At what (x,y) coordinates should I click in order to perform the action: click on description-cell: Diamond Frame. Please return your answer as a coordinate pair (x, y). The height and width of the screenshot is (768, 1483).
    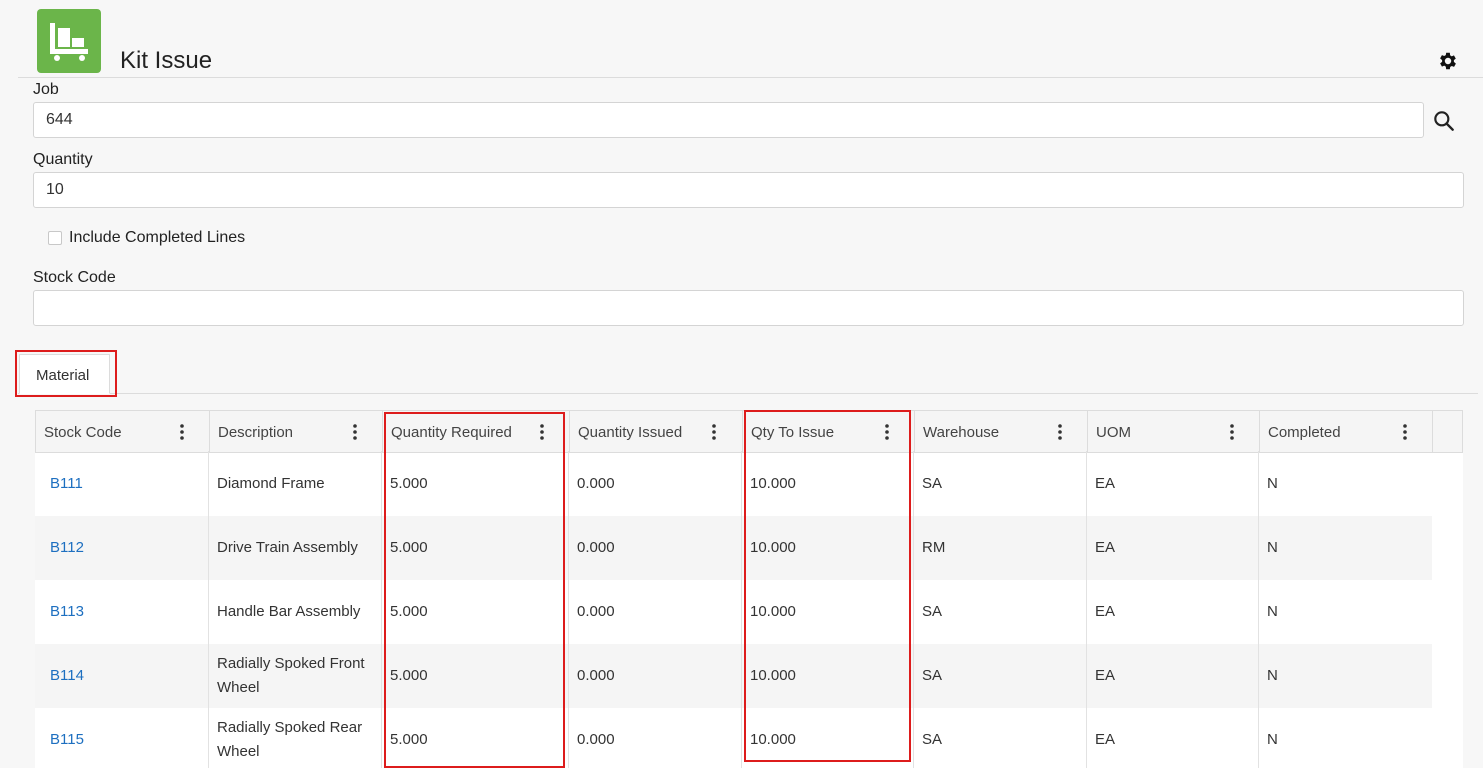
    Looking at the image, I should click on (271, 483).